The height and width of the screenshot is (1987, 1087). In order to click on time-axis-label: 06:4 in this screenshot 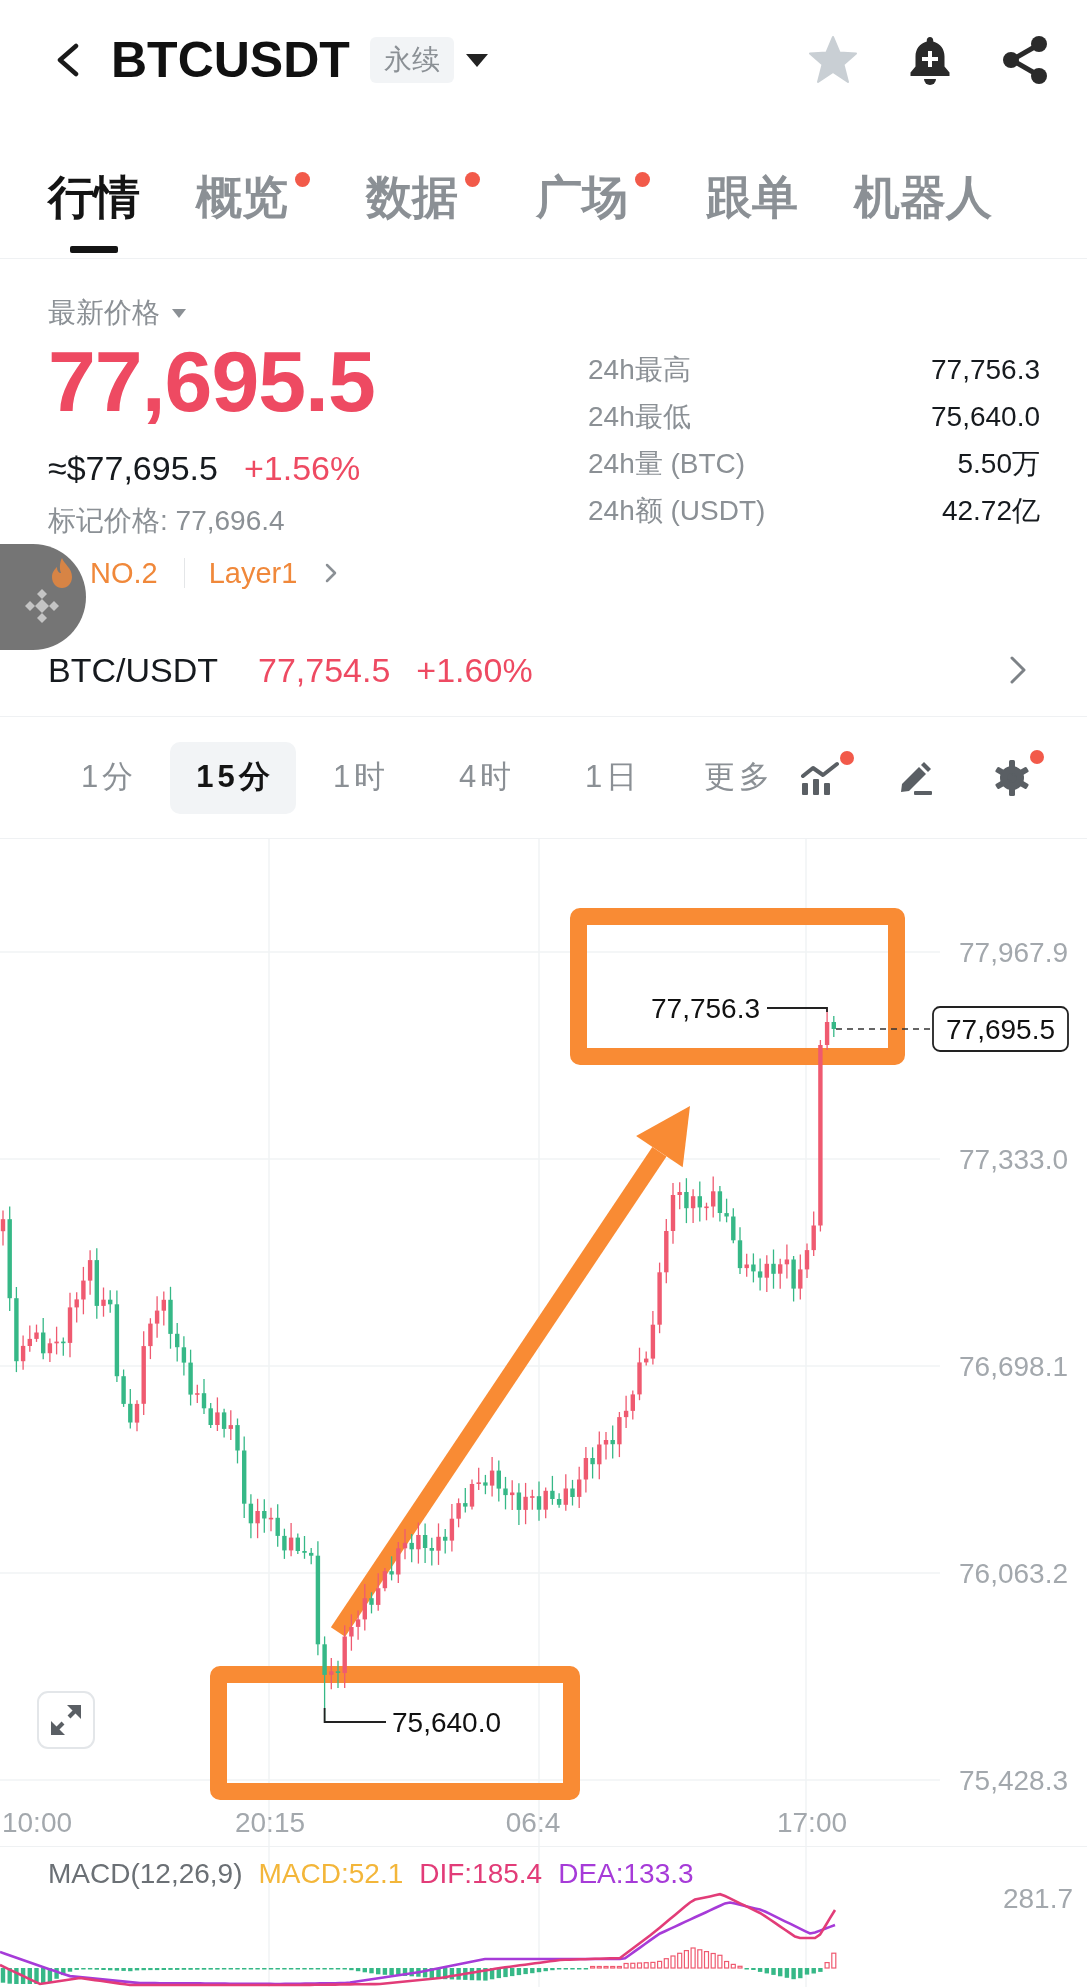, I will do `click(533, 1822)`.